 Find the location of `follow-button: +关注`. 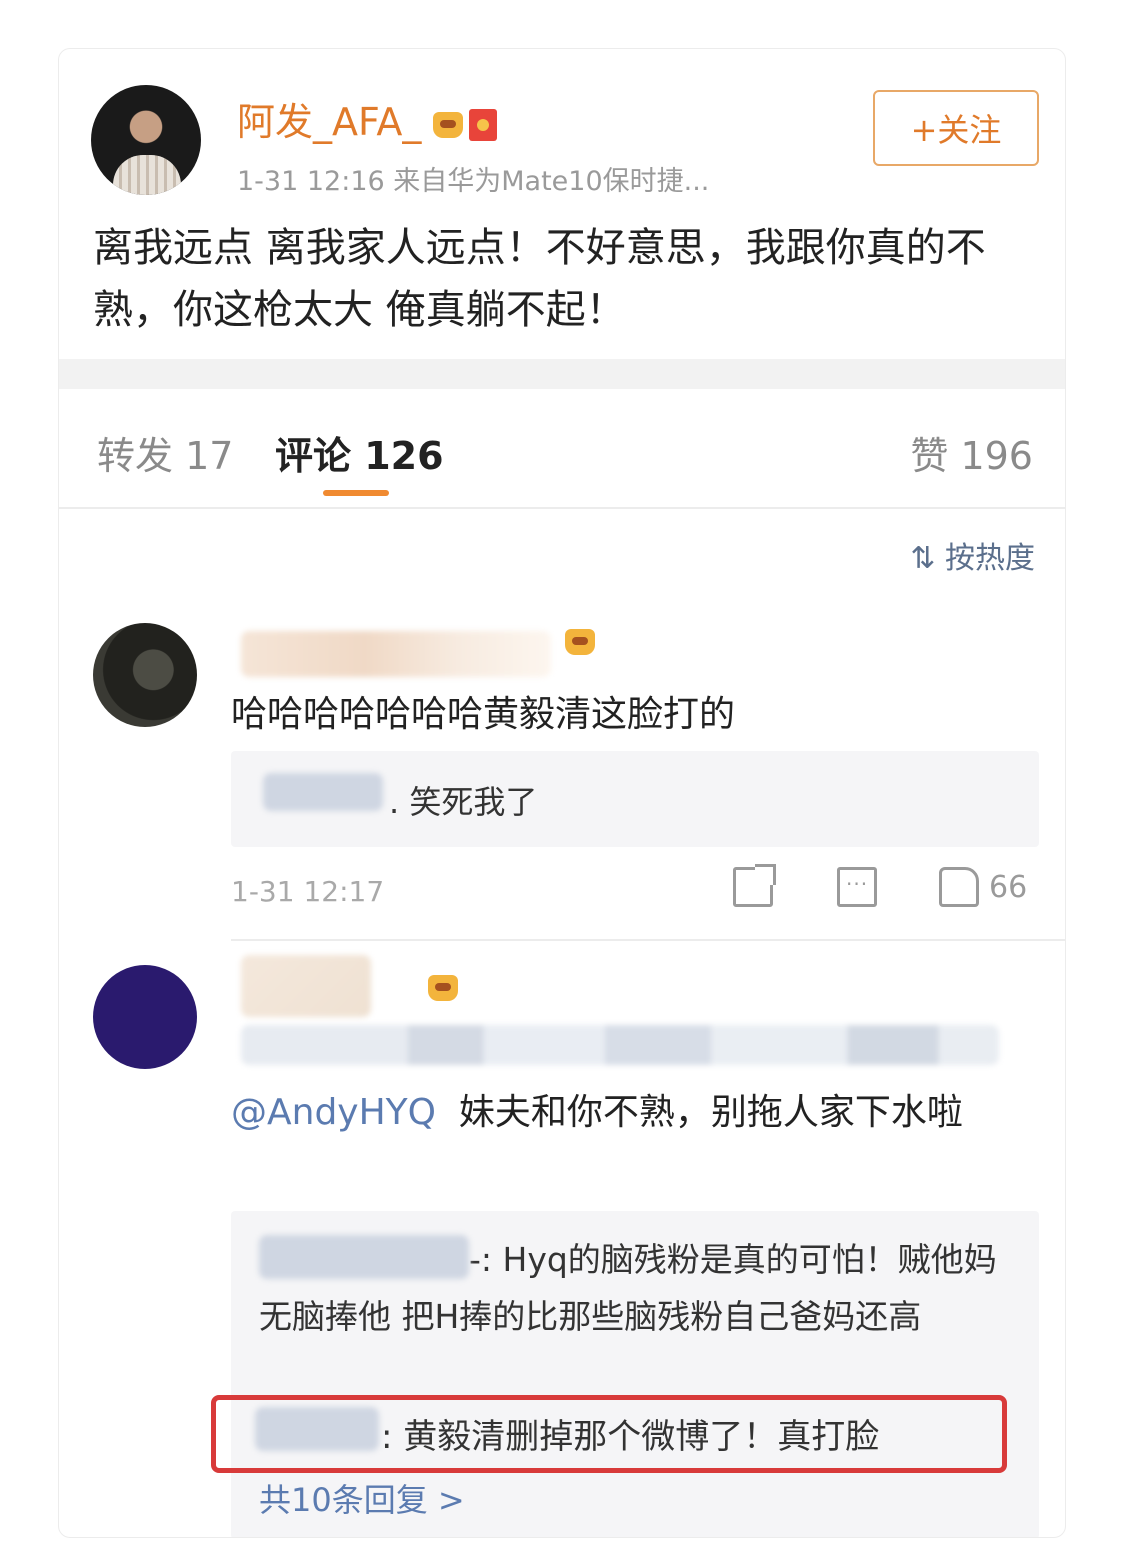

follow-button: +关注 is located at coordinates (956, 128).